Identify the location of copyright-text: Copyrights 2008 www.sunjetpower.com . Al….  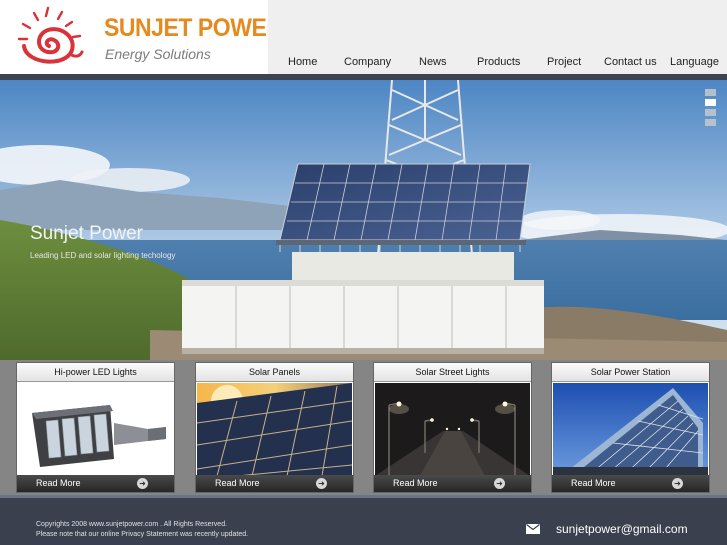
(132, 524).